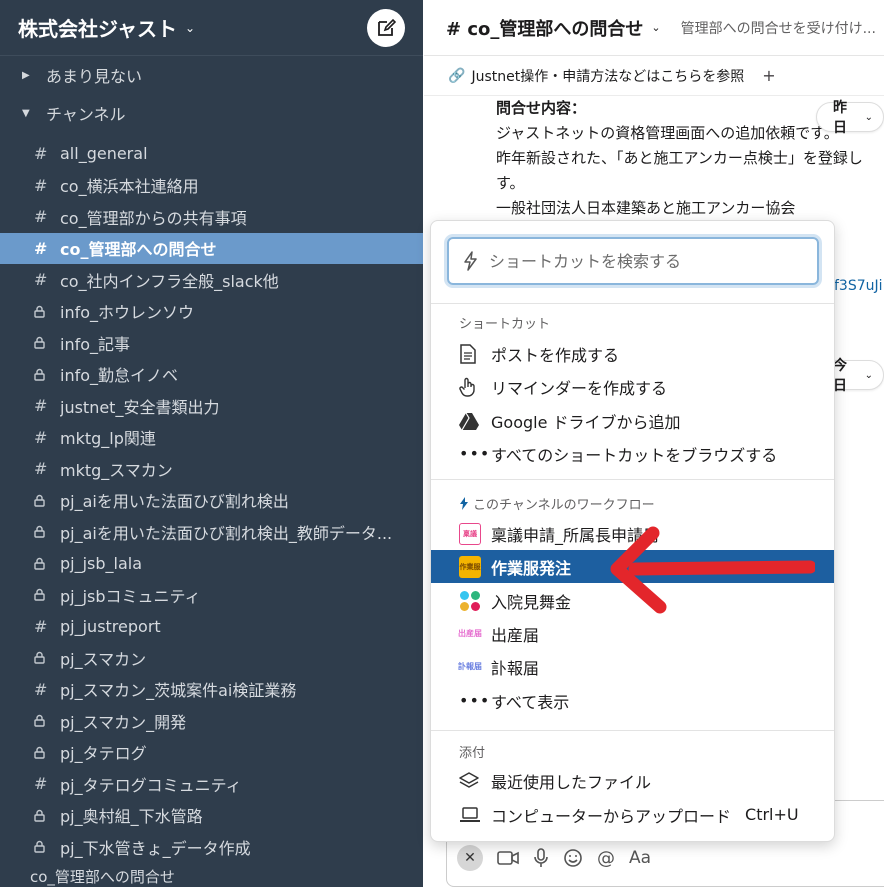 The width and height of the screenshot is (884, 887). What do you see at coordinates (632, 386) in the screenshot?
I see `shortcut-create-reminder: リマインダーを作成する` at bounding box center [632, 386].